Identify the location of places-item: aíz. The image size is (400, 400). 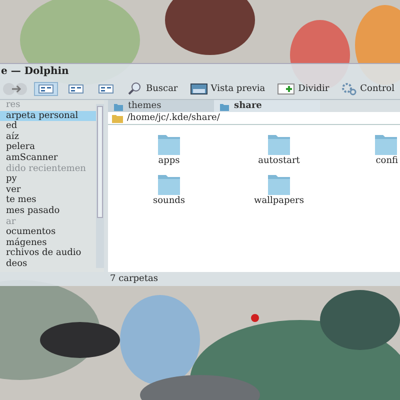
(48, 137).